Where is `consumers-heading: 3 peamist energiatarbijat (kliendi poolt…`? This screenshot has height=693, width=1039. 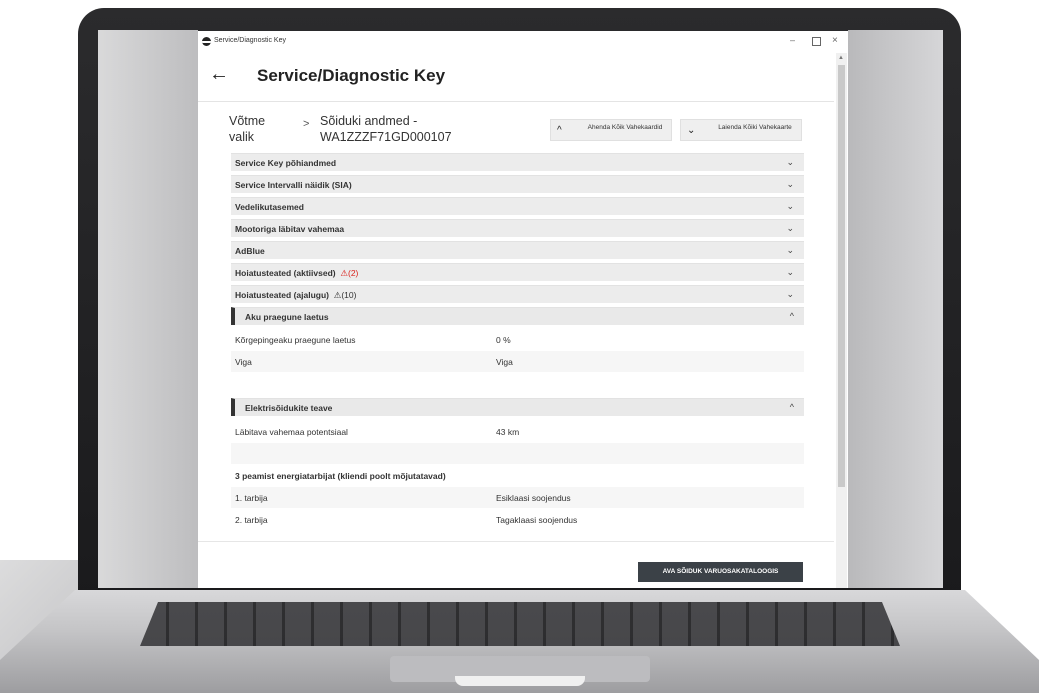
consumers-heading: 3 peamist energiatarbijat (kliendi poolt… is located at coordinates (340, 476).